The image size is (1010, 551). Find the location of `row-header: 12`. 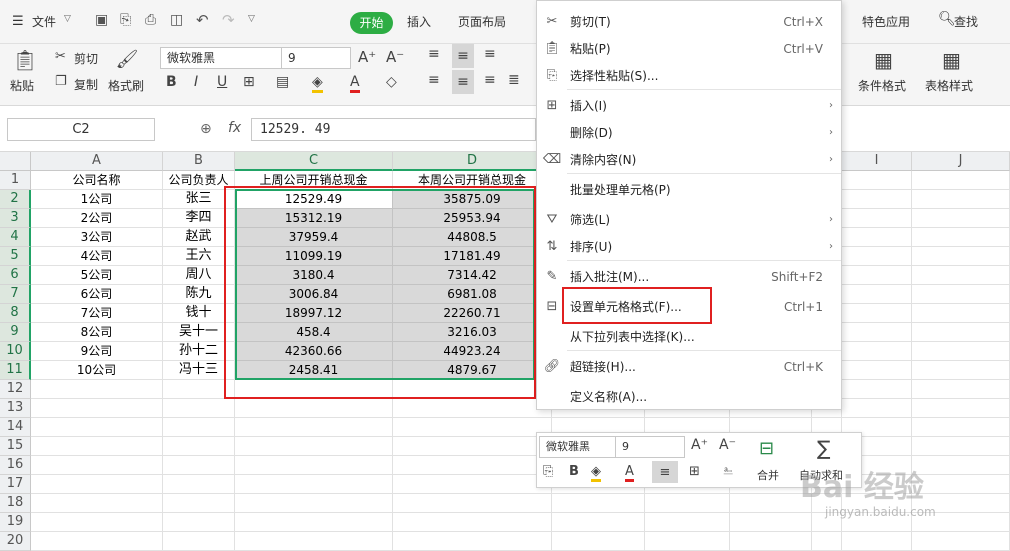

row-header: 12 is located at coordinates (15, 389).